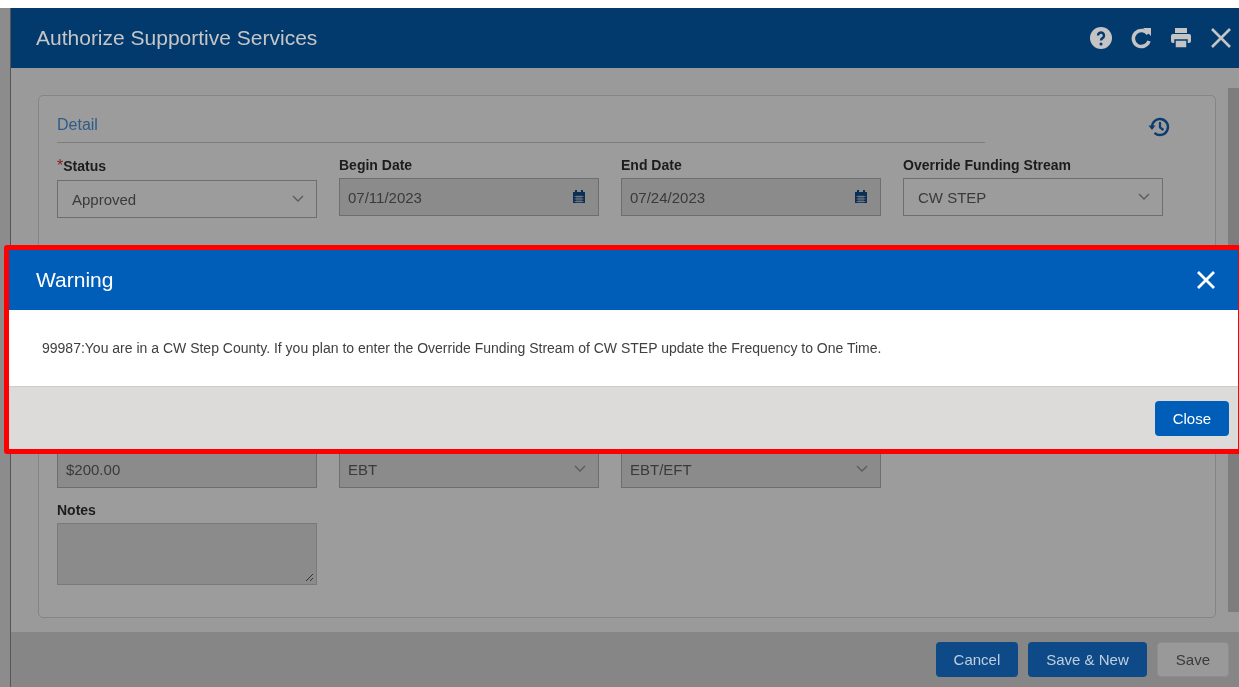 This screenshot has height=687, width=1239. Describe the element at coordinates (376, 165) in the screenshot. I see `field-label: Begin Date` at that location.